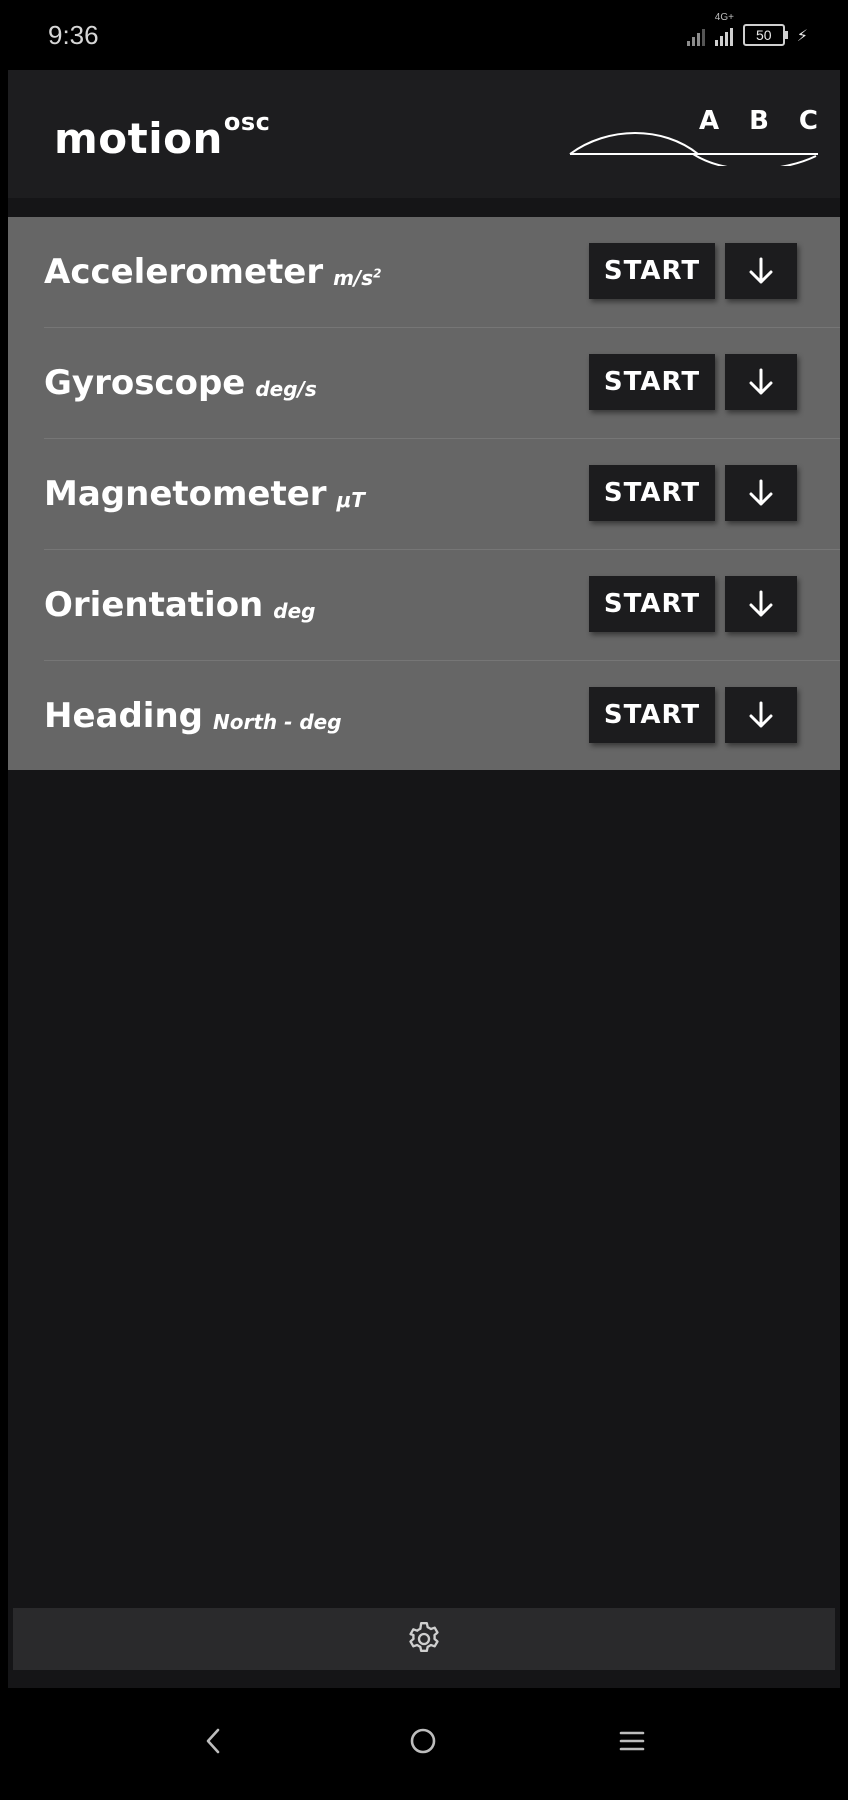 Image resolution: width=848 pixels, height=1800 pixels. What do you see at coordinates (632, 1741) in the screenshot?
I see `menu-icon` at bounding box center [632, 1741].